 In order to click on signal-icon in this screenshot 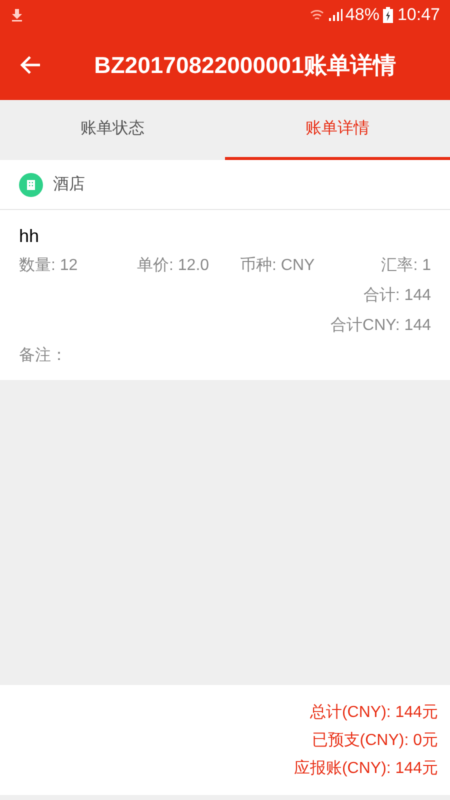, I will do `click(335, 15)`.